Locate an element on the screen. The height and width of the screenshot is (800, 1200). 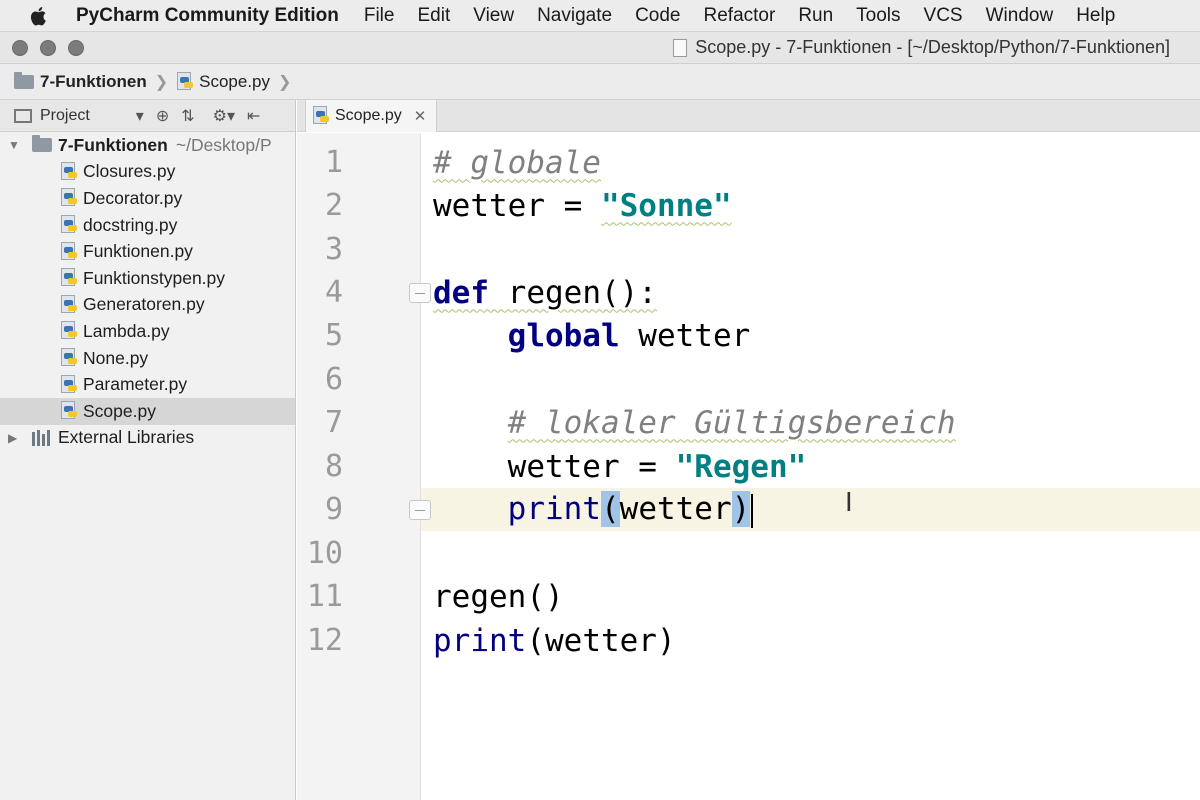
tree-external-libraries: ▶ External Libraries is located at coordinates (147, 438).